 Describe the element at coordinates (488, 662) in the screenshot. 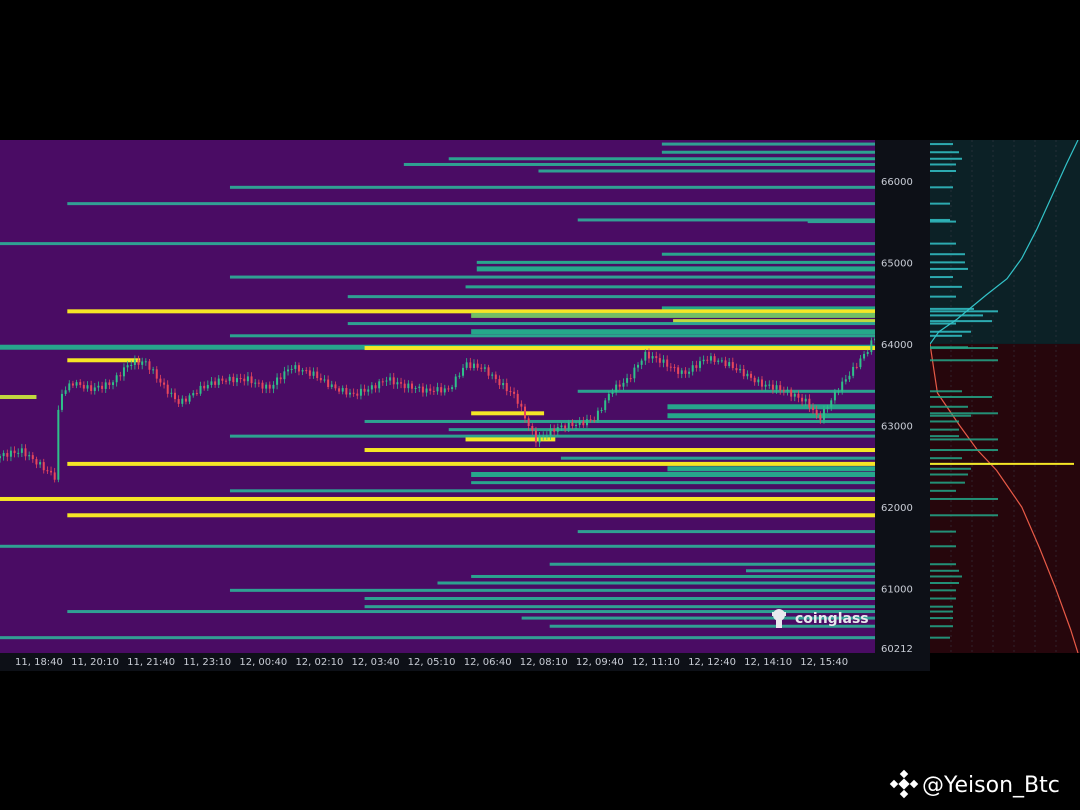

I see `x-tick-label: 12, 06:40` at that location.